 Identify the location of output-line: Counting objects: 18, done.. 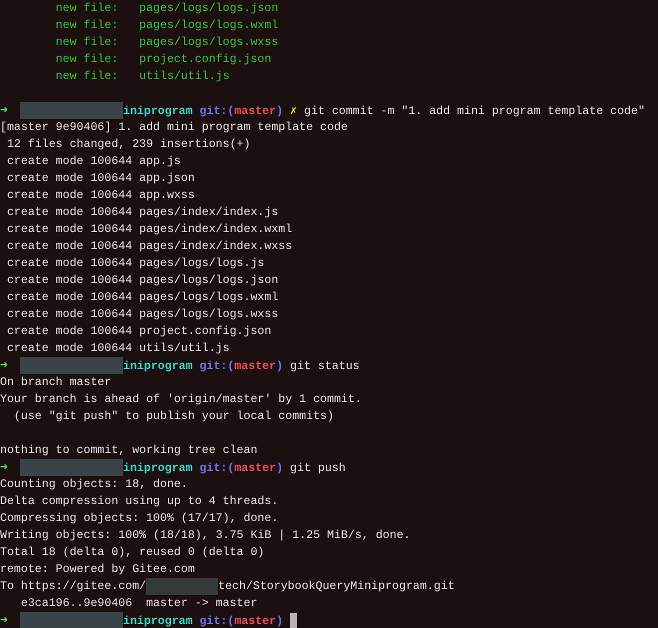
(94, 484).